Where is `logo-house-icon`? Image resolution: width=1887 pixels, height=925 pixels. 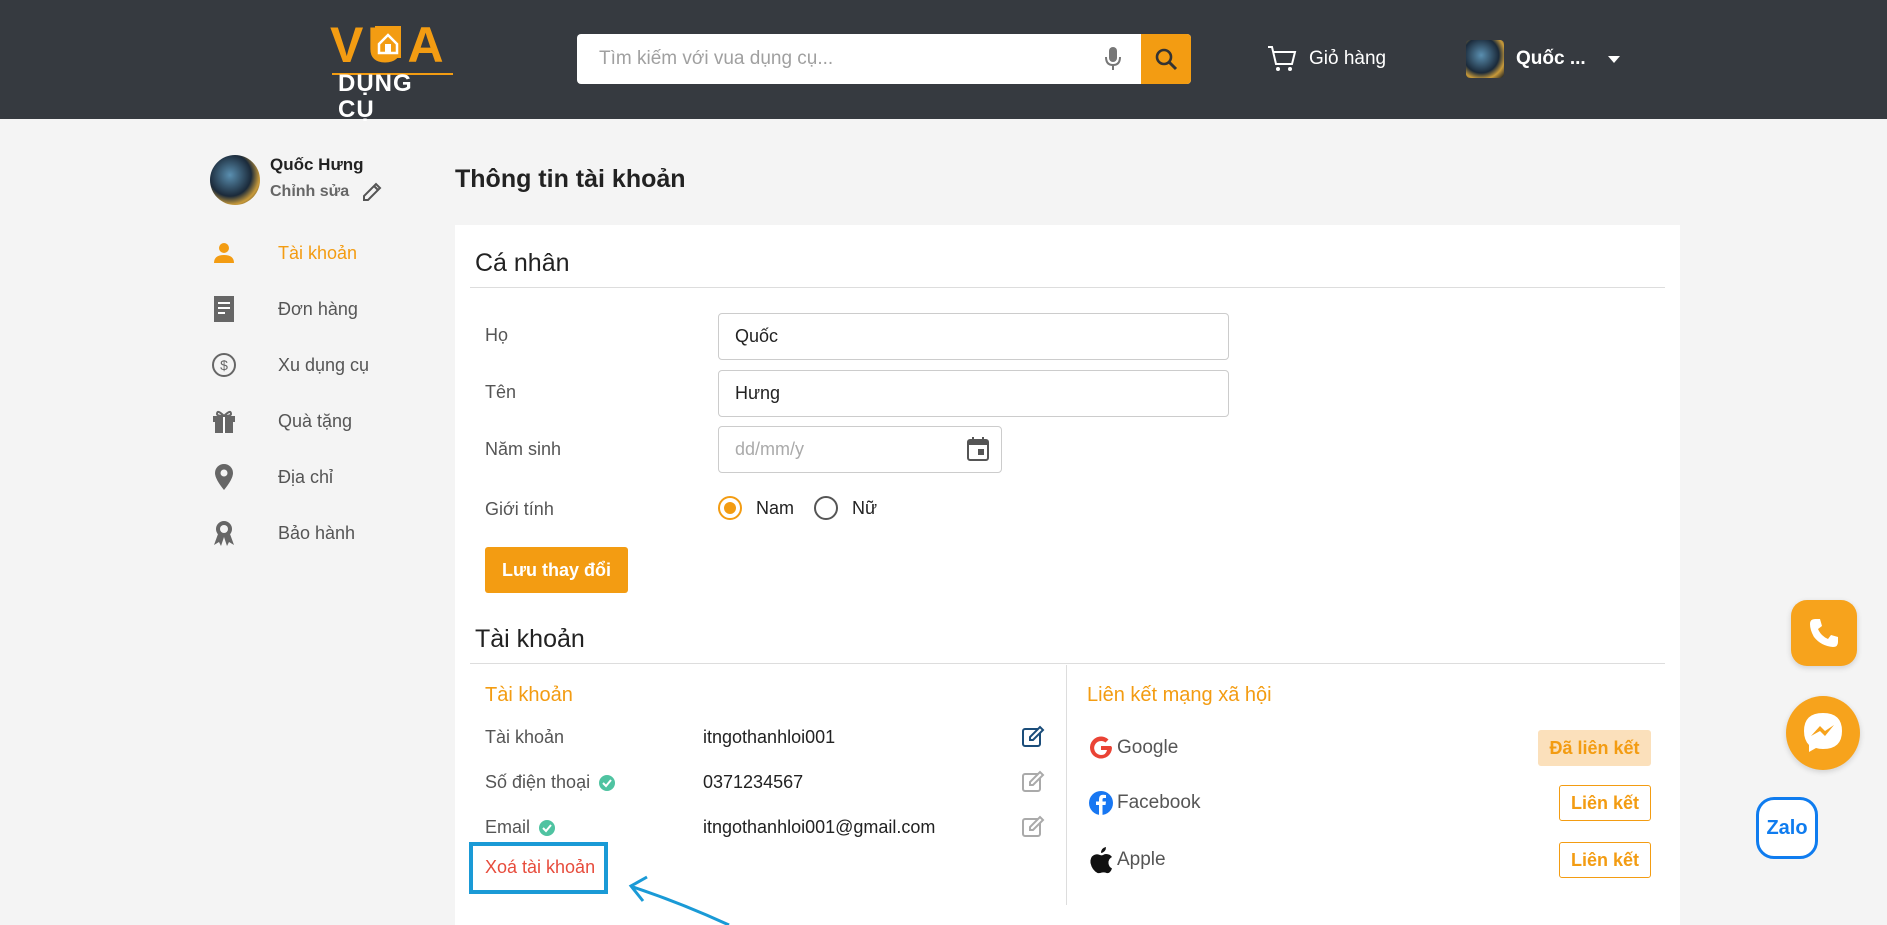 logo-house-icon is located at coordinates (388, 42).